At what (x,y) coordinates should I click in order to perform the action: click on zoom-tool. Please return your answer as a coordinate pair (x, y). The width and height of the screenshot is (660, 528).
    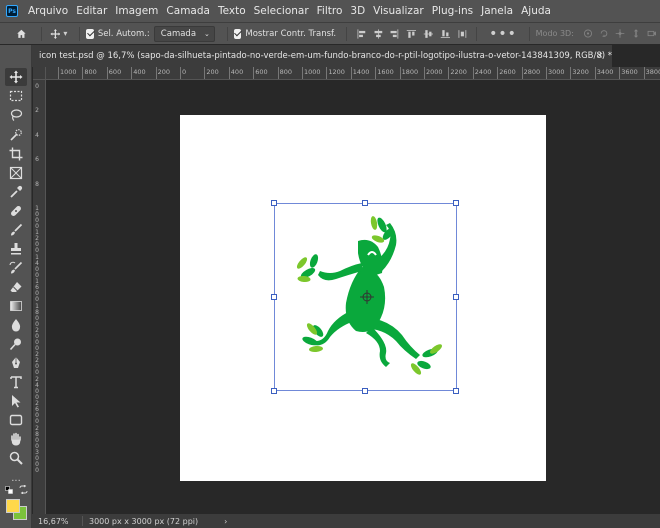
    Looking at the image, I should click on (16, 458).